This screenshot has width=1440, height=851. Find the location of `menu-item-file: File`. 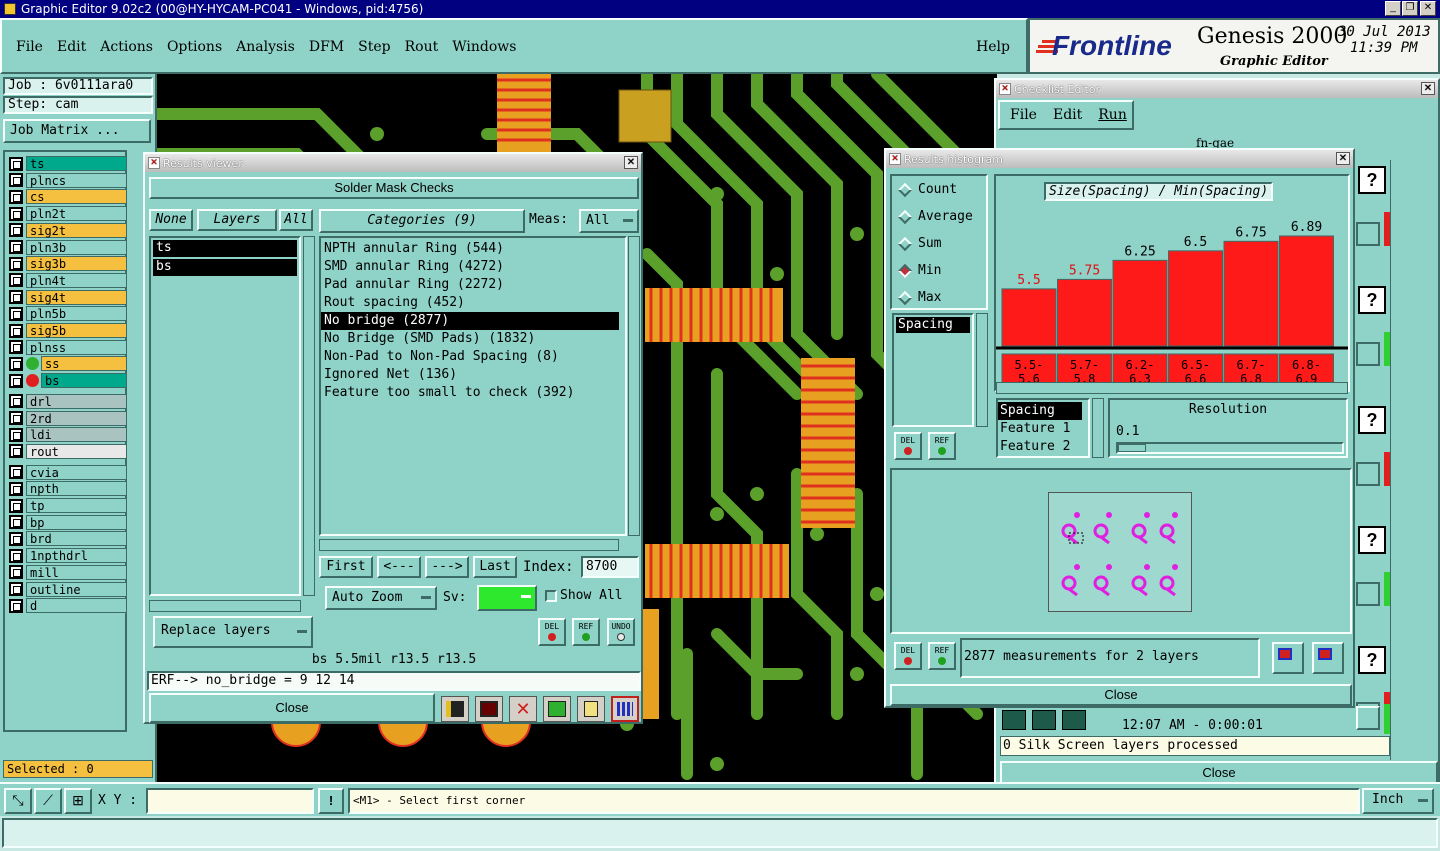

menu-item-file: File is located at coordinates (29, 47).